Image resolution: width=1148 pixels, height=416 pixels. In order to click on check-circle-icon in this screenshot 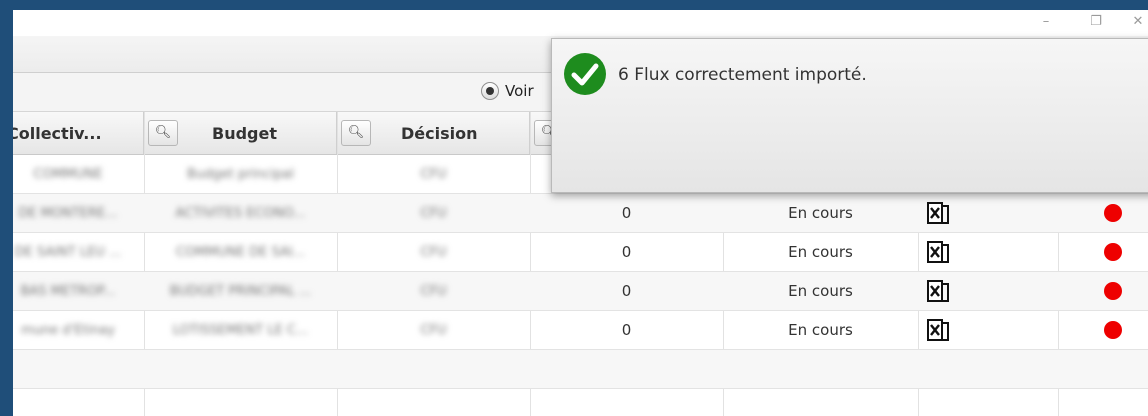, I will do `click(585, 74)`.